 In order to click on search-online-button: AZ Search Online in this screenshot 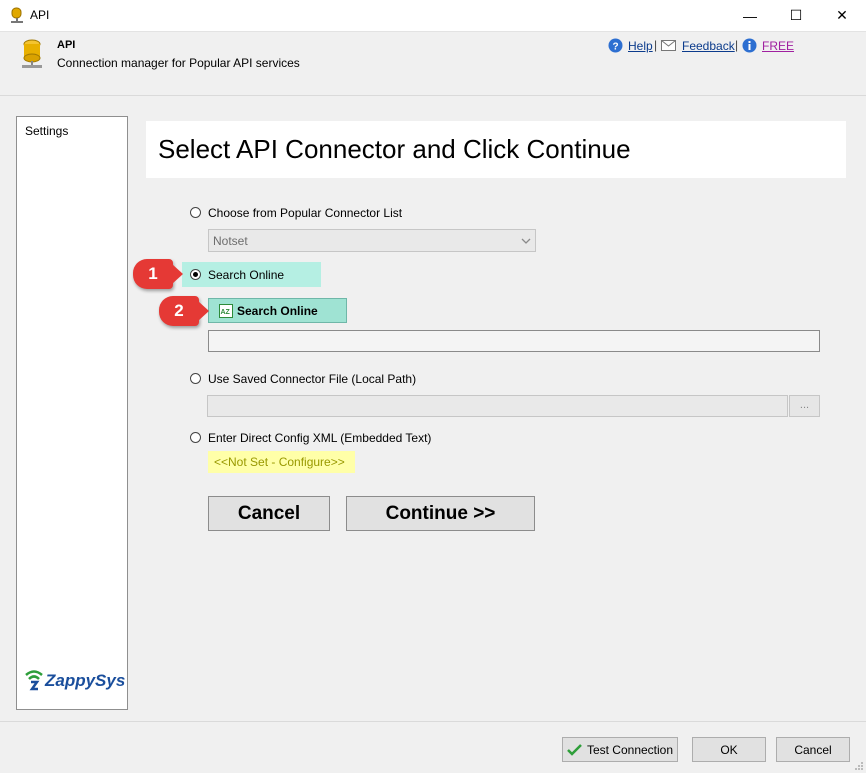, I will do `click(277, 310)`.